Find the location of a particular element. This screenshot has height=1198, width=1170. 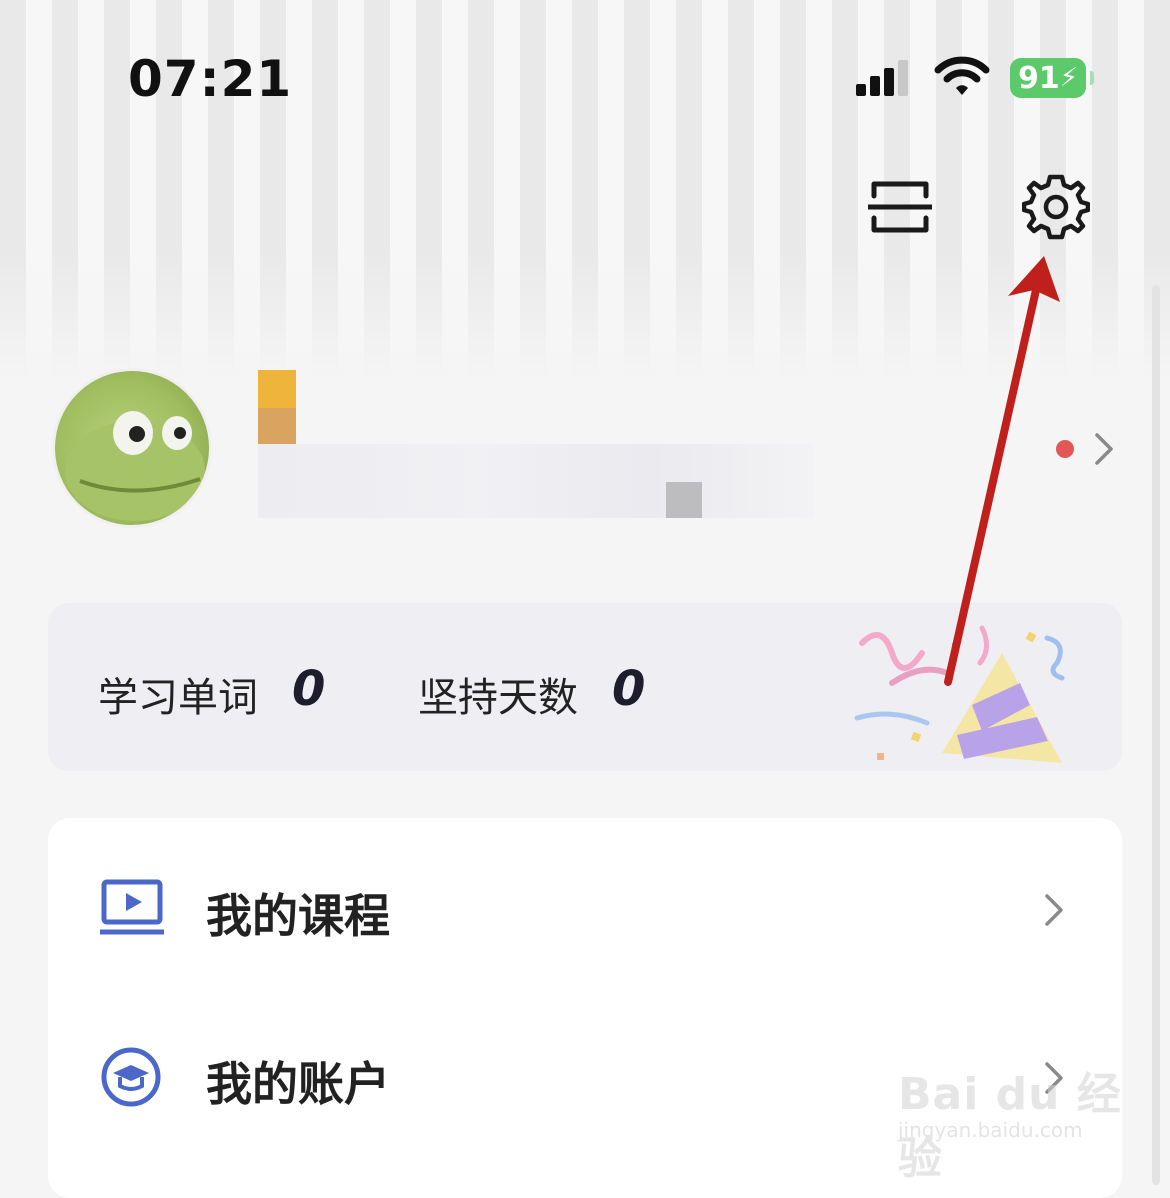

words-learned-label: 学习单词 is located at coordinates (178, 698).